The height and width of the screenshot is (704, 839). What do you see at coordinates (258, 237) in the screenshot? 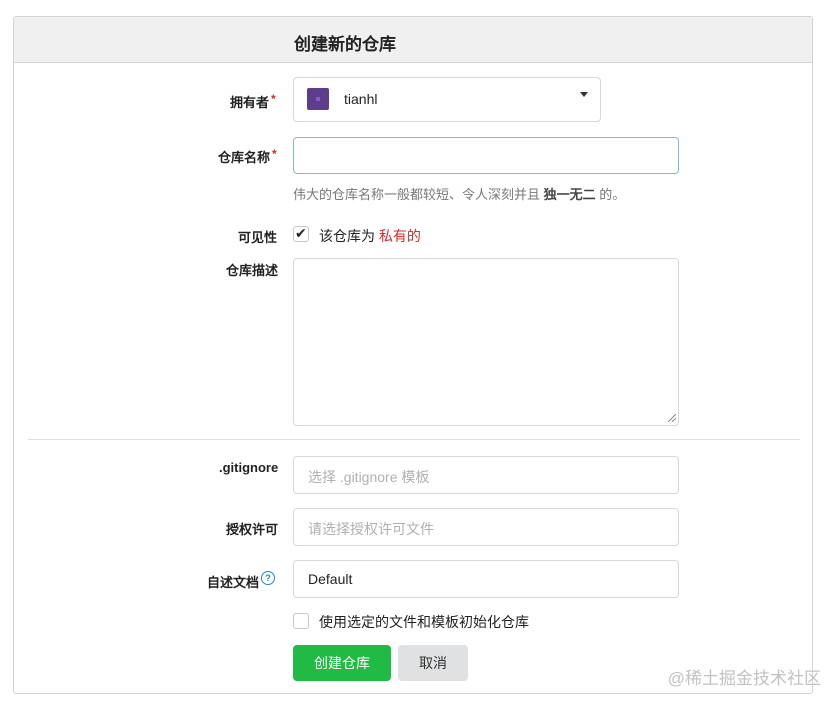
I see `visibility-label: 可见性` at bounding box center [258, 237].